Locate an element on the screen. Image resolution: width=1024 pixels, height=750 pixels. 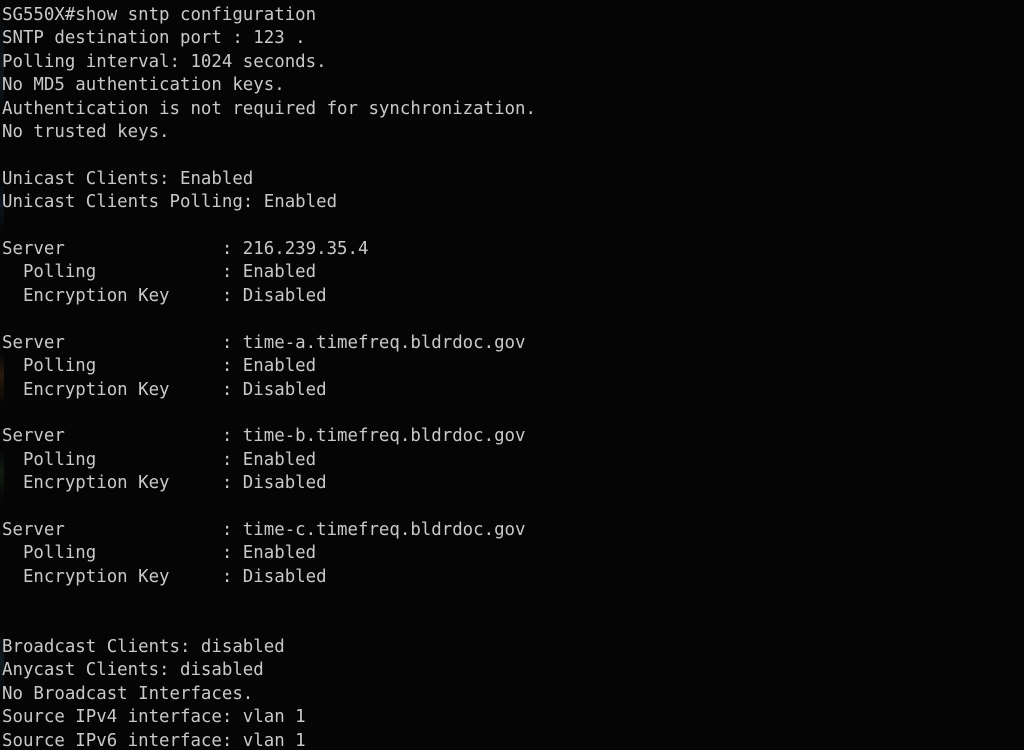
source-ipv6-interface-line: Source IPv6 interface: vlan 1 is located at coordinates (154, 740).